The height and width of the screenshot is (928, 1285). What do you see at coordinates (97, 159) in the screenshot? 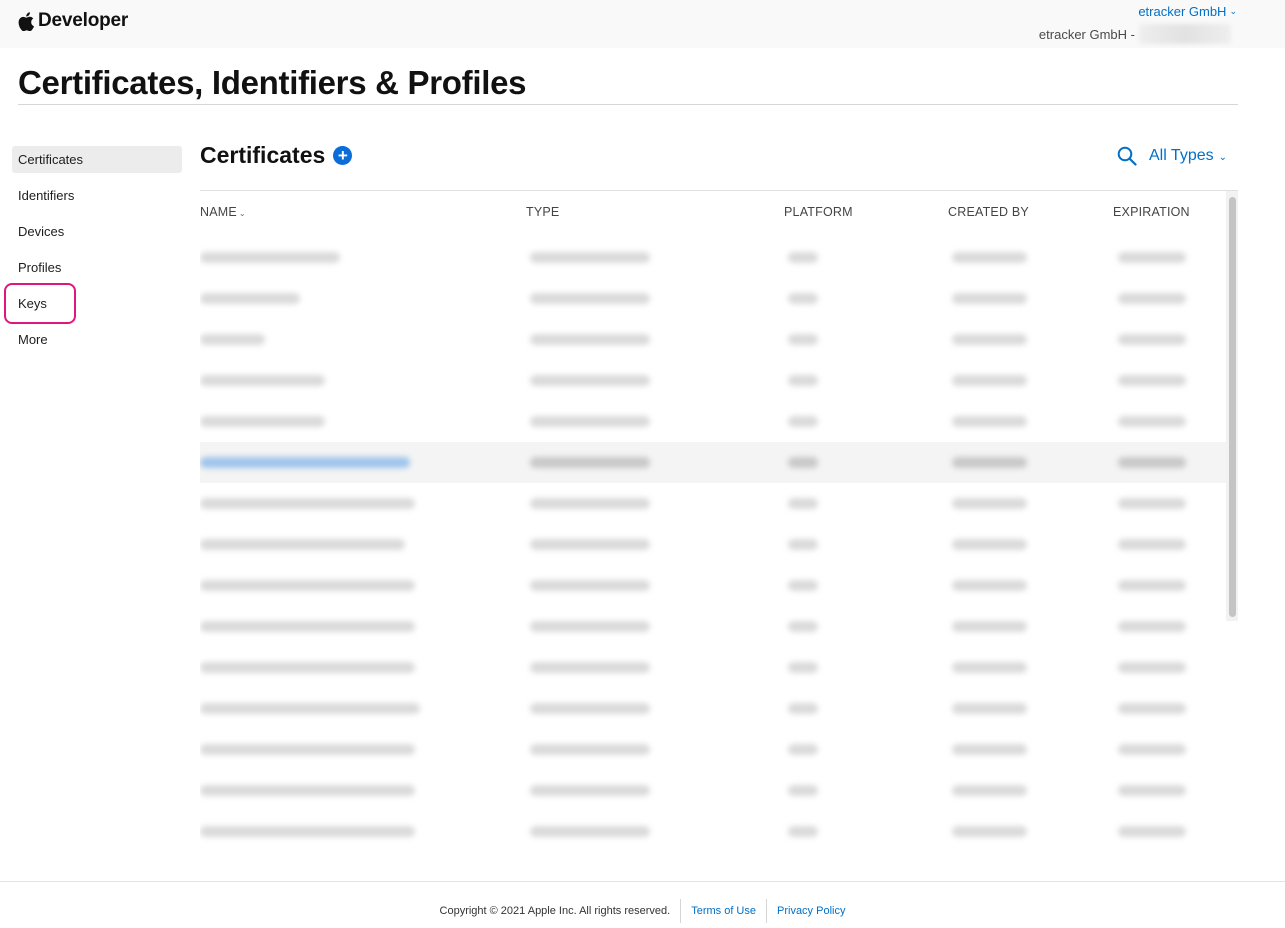
I see `sidebar-item-certificates: Certificates` at bounding box center [97, 159].